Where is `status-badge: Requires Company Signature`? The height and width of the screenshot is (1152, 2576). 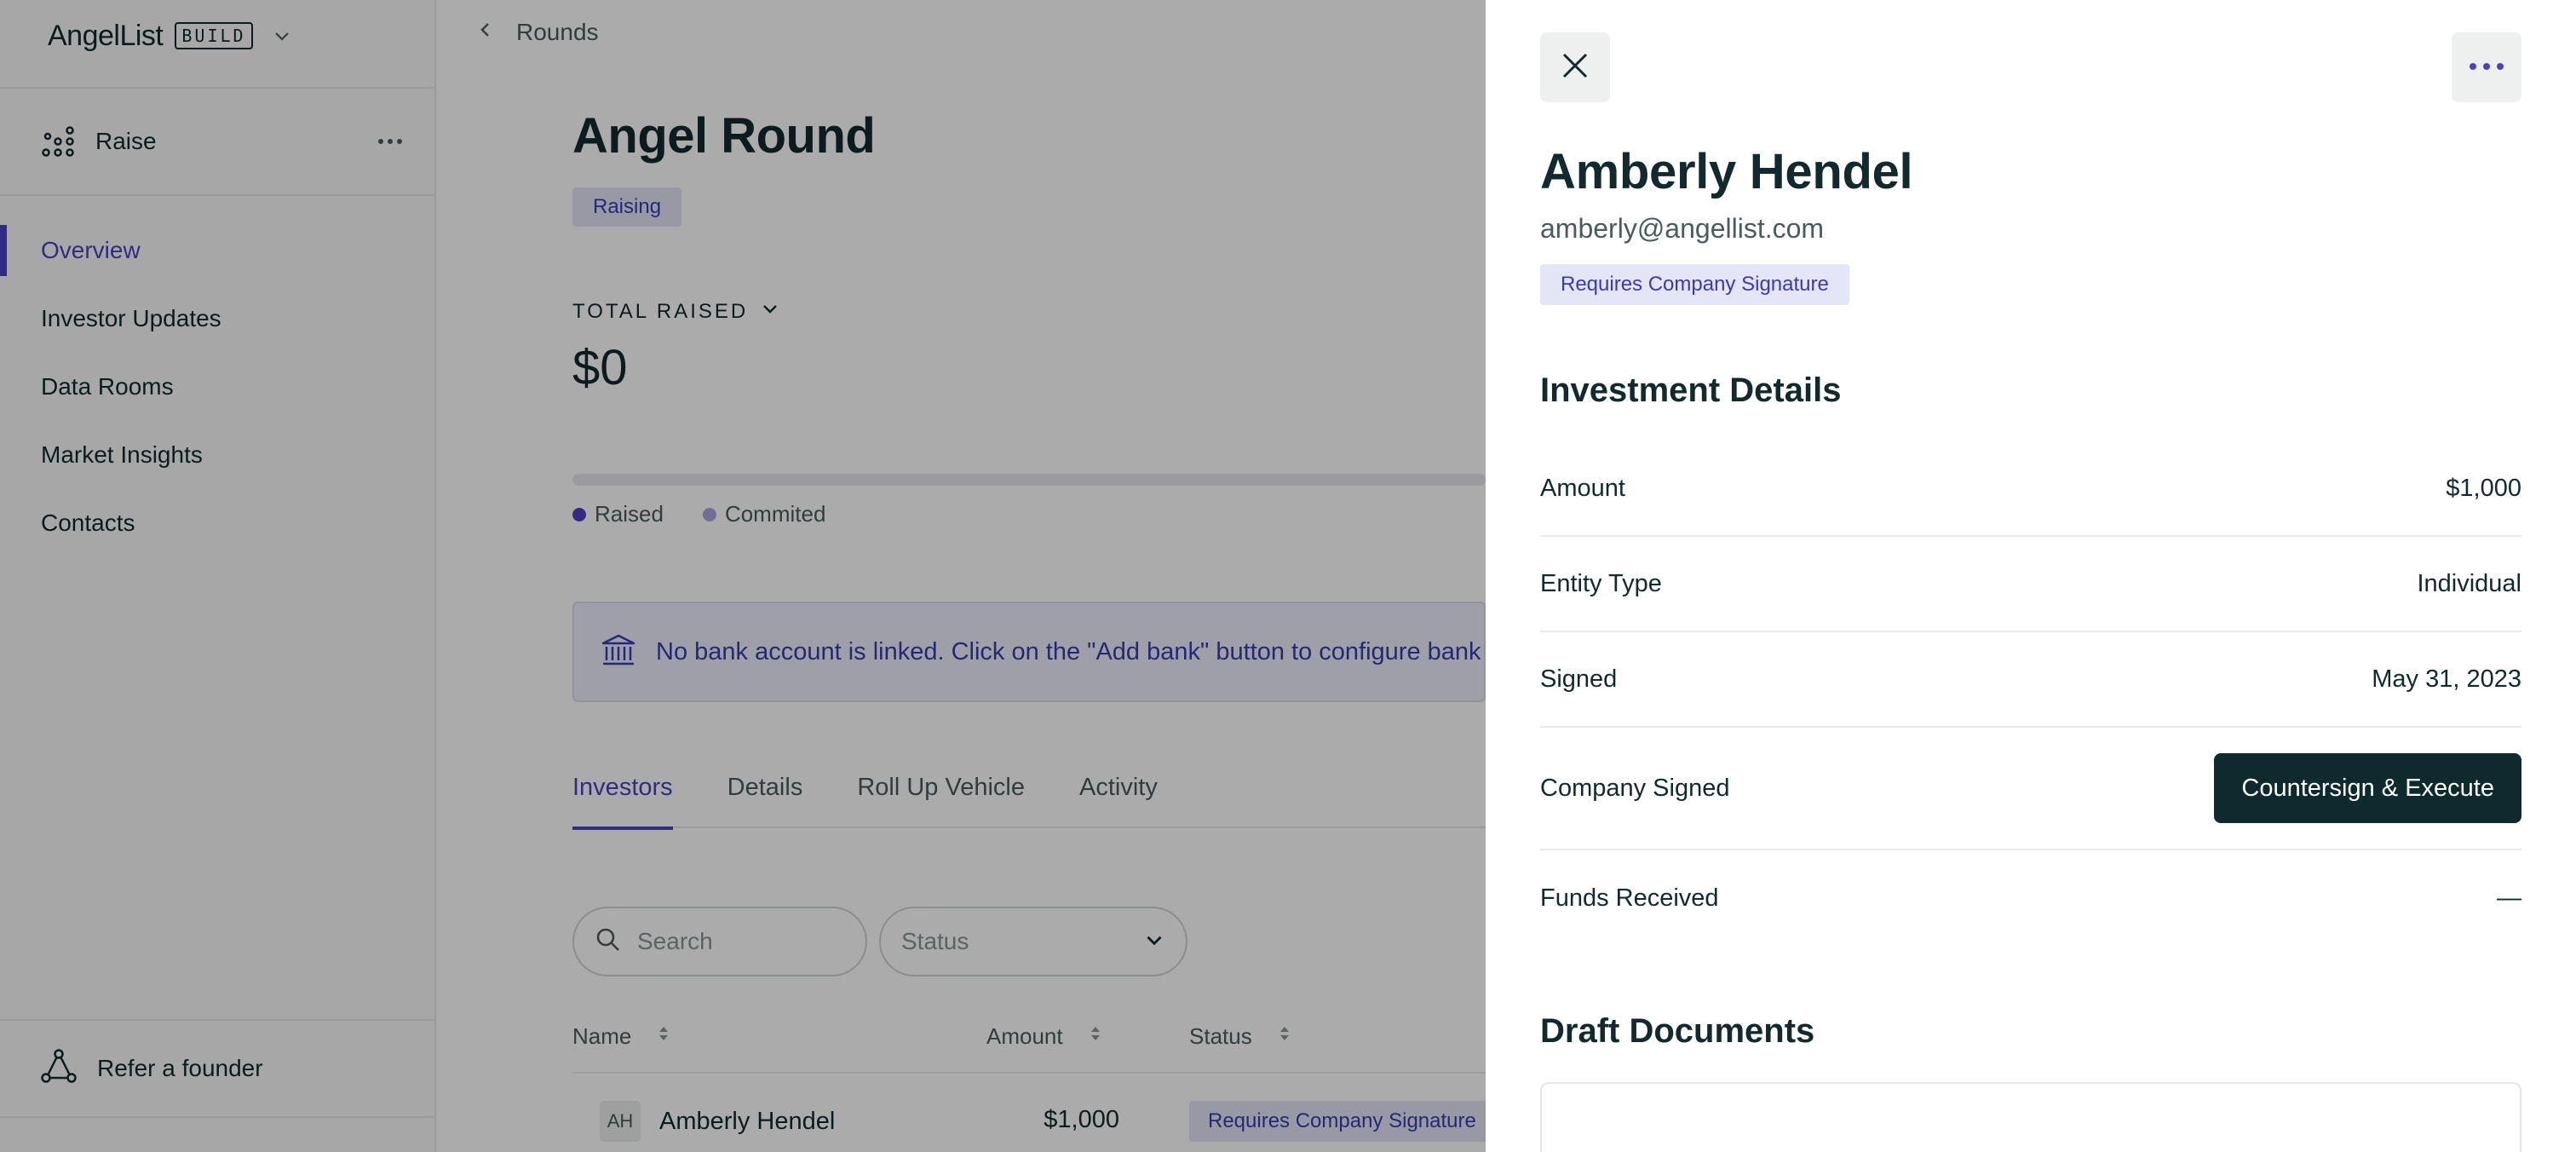 status-badge: Requires Company Signature is located at coordinates (1695, 285).